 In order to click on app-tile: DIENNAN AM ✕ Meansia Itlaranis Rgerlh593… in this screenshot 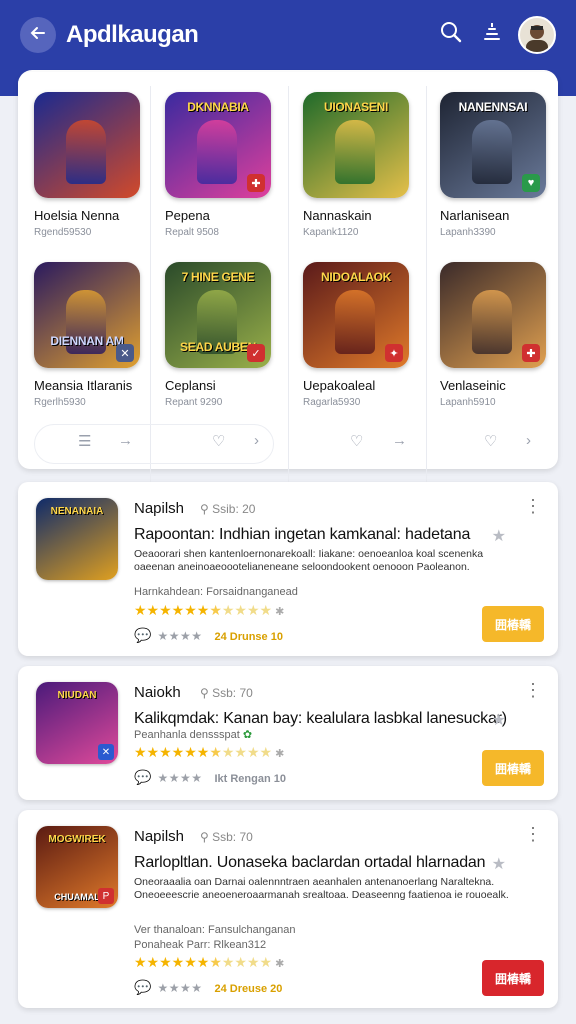, I will do `click(100, 335)`.